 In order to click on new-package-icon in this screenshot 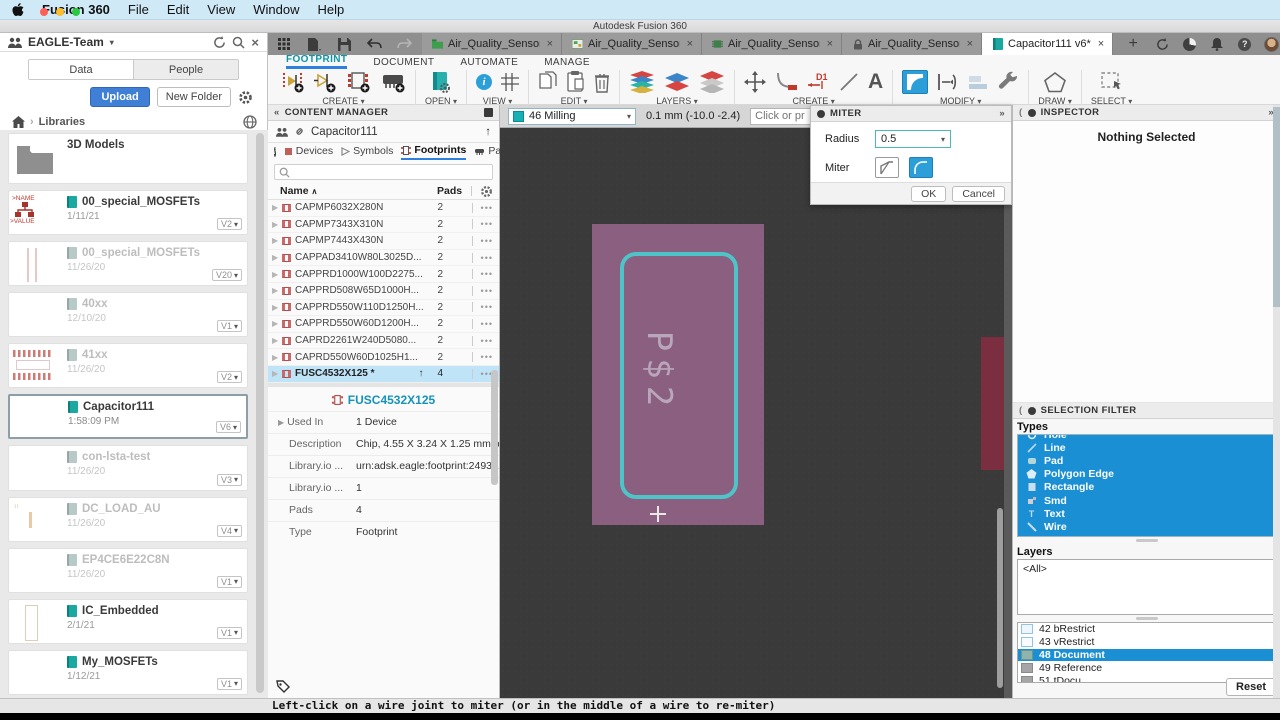, I will do `click(393, 82)`.